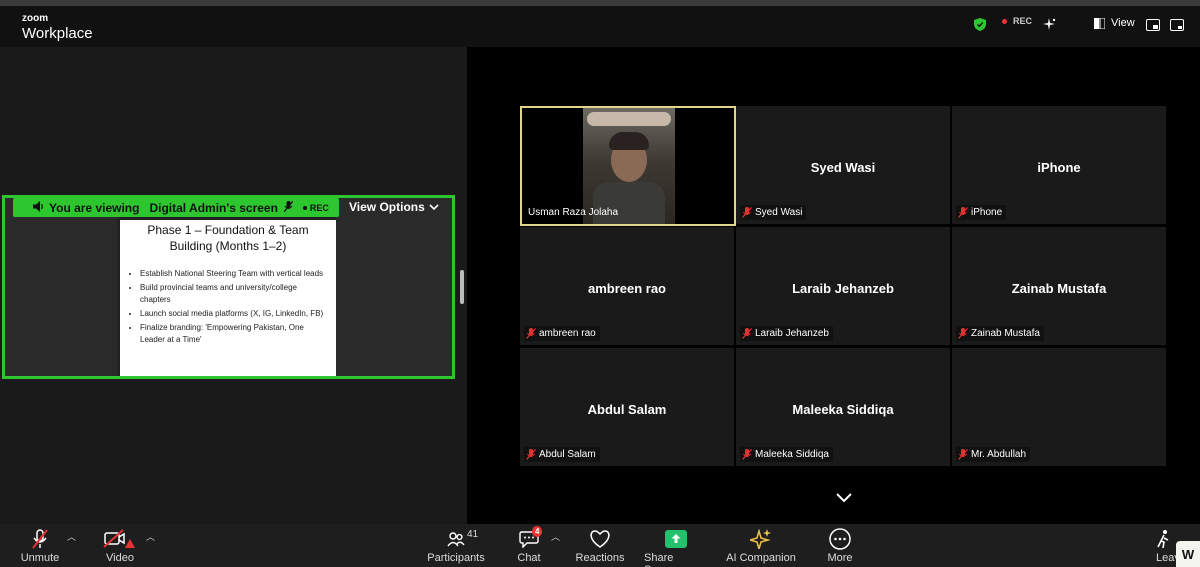 This screenshot has height=567, width=1200. What do you see at coordinates (840, 539) in the screenshot?
I see `more-dots-icon` at bounding box center [840, 539].